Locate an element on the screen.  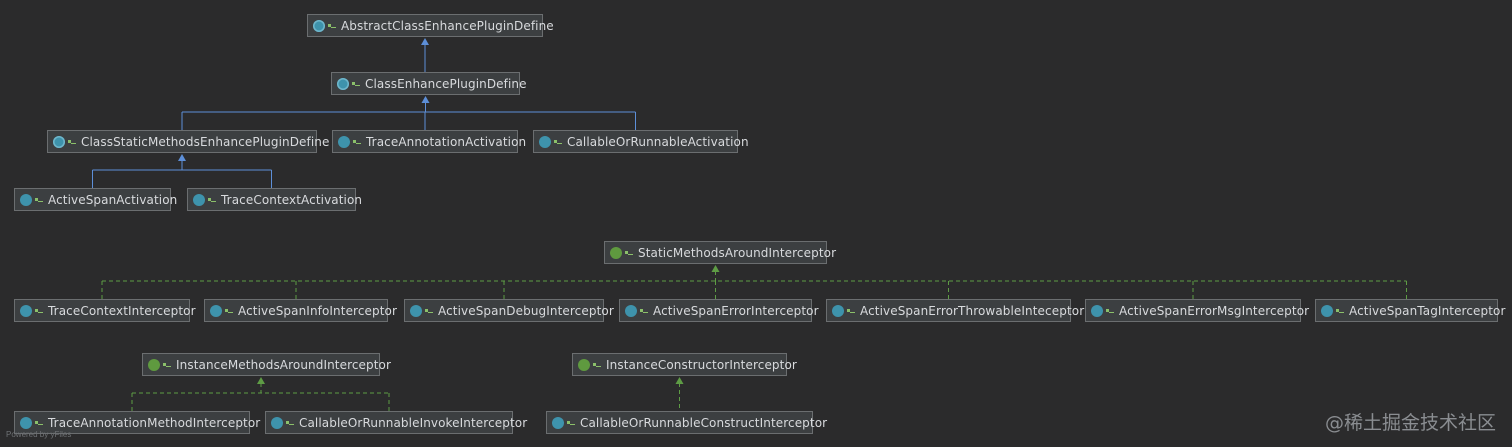
node-label: ActiveSpanInfoInterceptor is located at coordinates (318, 310).